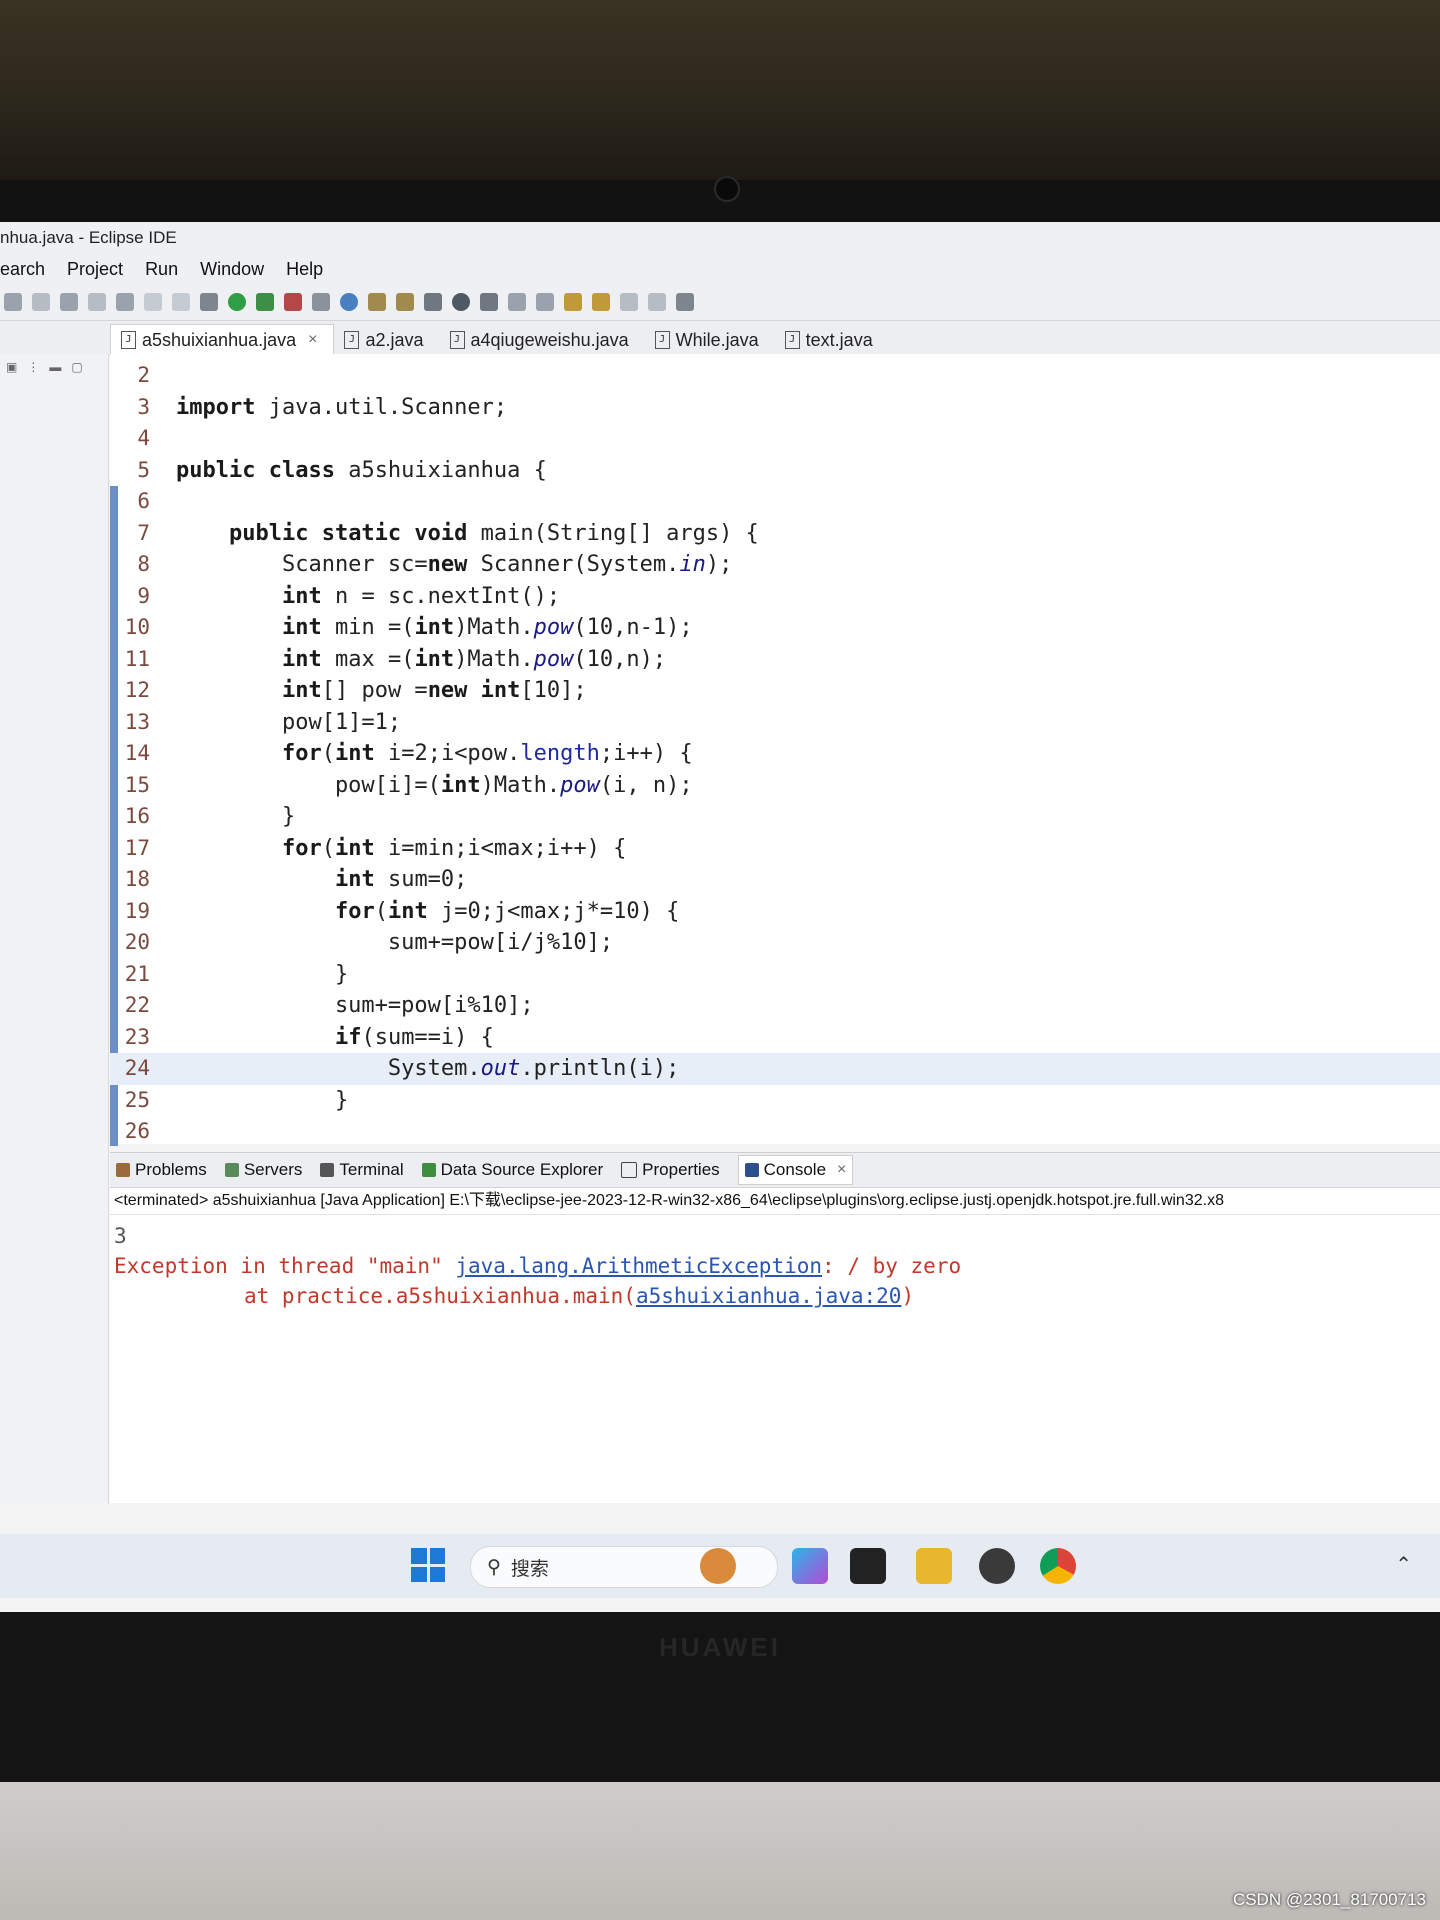  What do you see at coordinates (222, 339) in the screenshot?
I see `tab-a5shuixianhua: J a5shuixianhua.java ×` at bounding box center [222, 339].